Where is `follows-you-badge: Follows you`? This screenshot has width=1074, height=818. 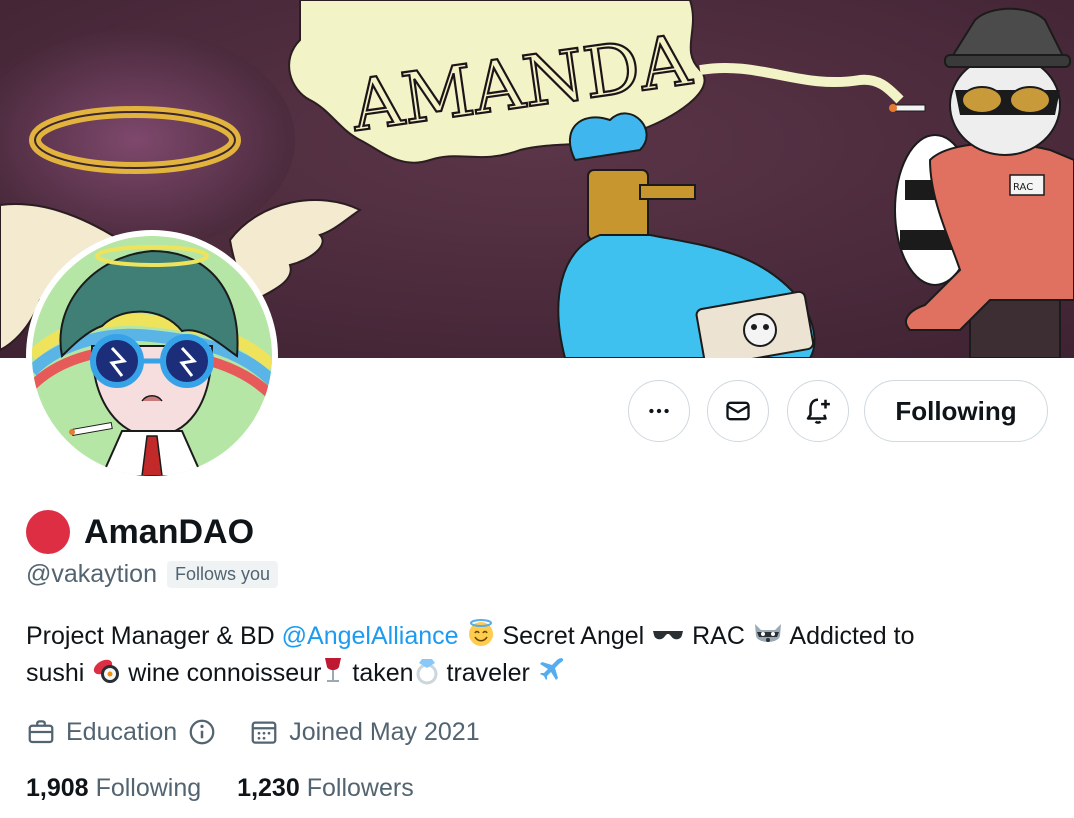
follows-you-badge: Follows you is located at coordinates (223, 574).